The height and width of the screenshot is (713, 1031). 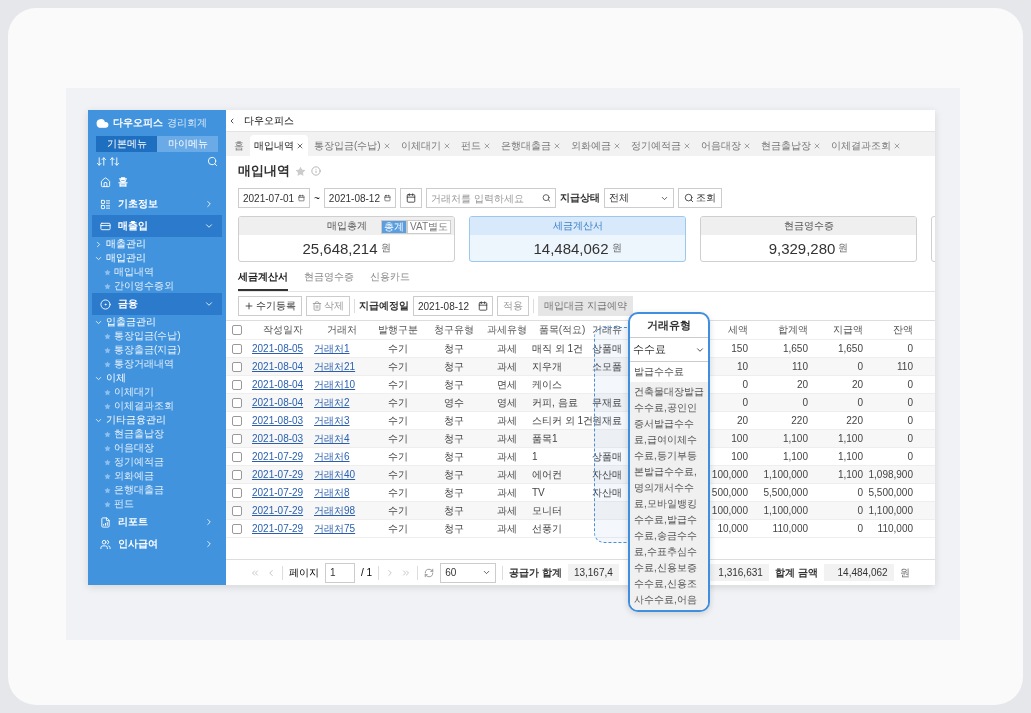 I want to click on collapse-icon, so click(x=232, y=120).